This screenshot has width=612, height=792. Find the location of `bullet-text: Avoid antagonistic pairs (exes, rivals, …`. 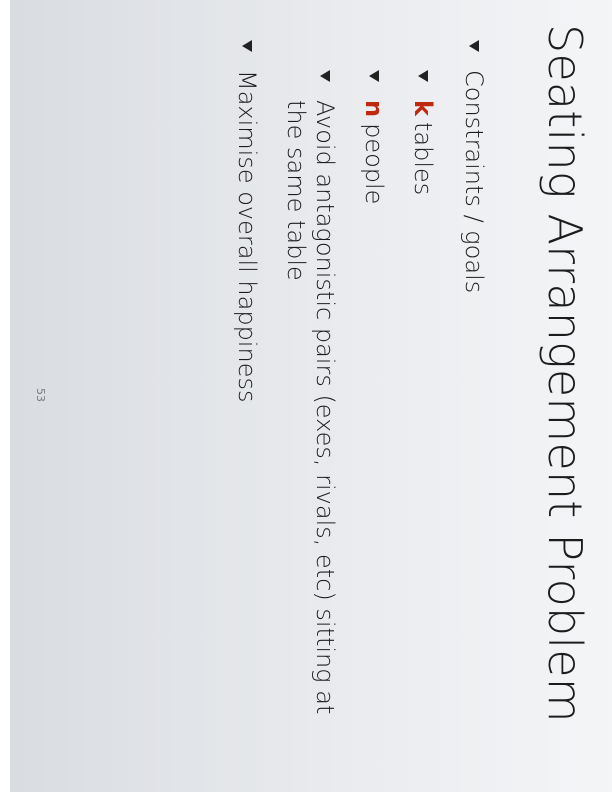

bullet-text: Avoid antagonistic pairs (exes, rivals, … is located at coordinates (310, 407).